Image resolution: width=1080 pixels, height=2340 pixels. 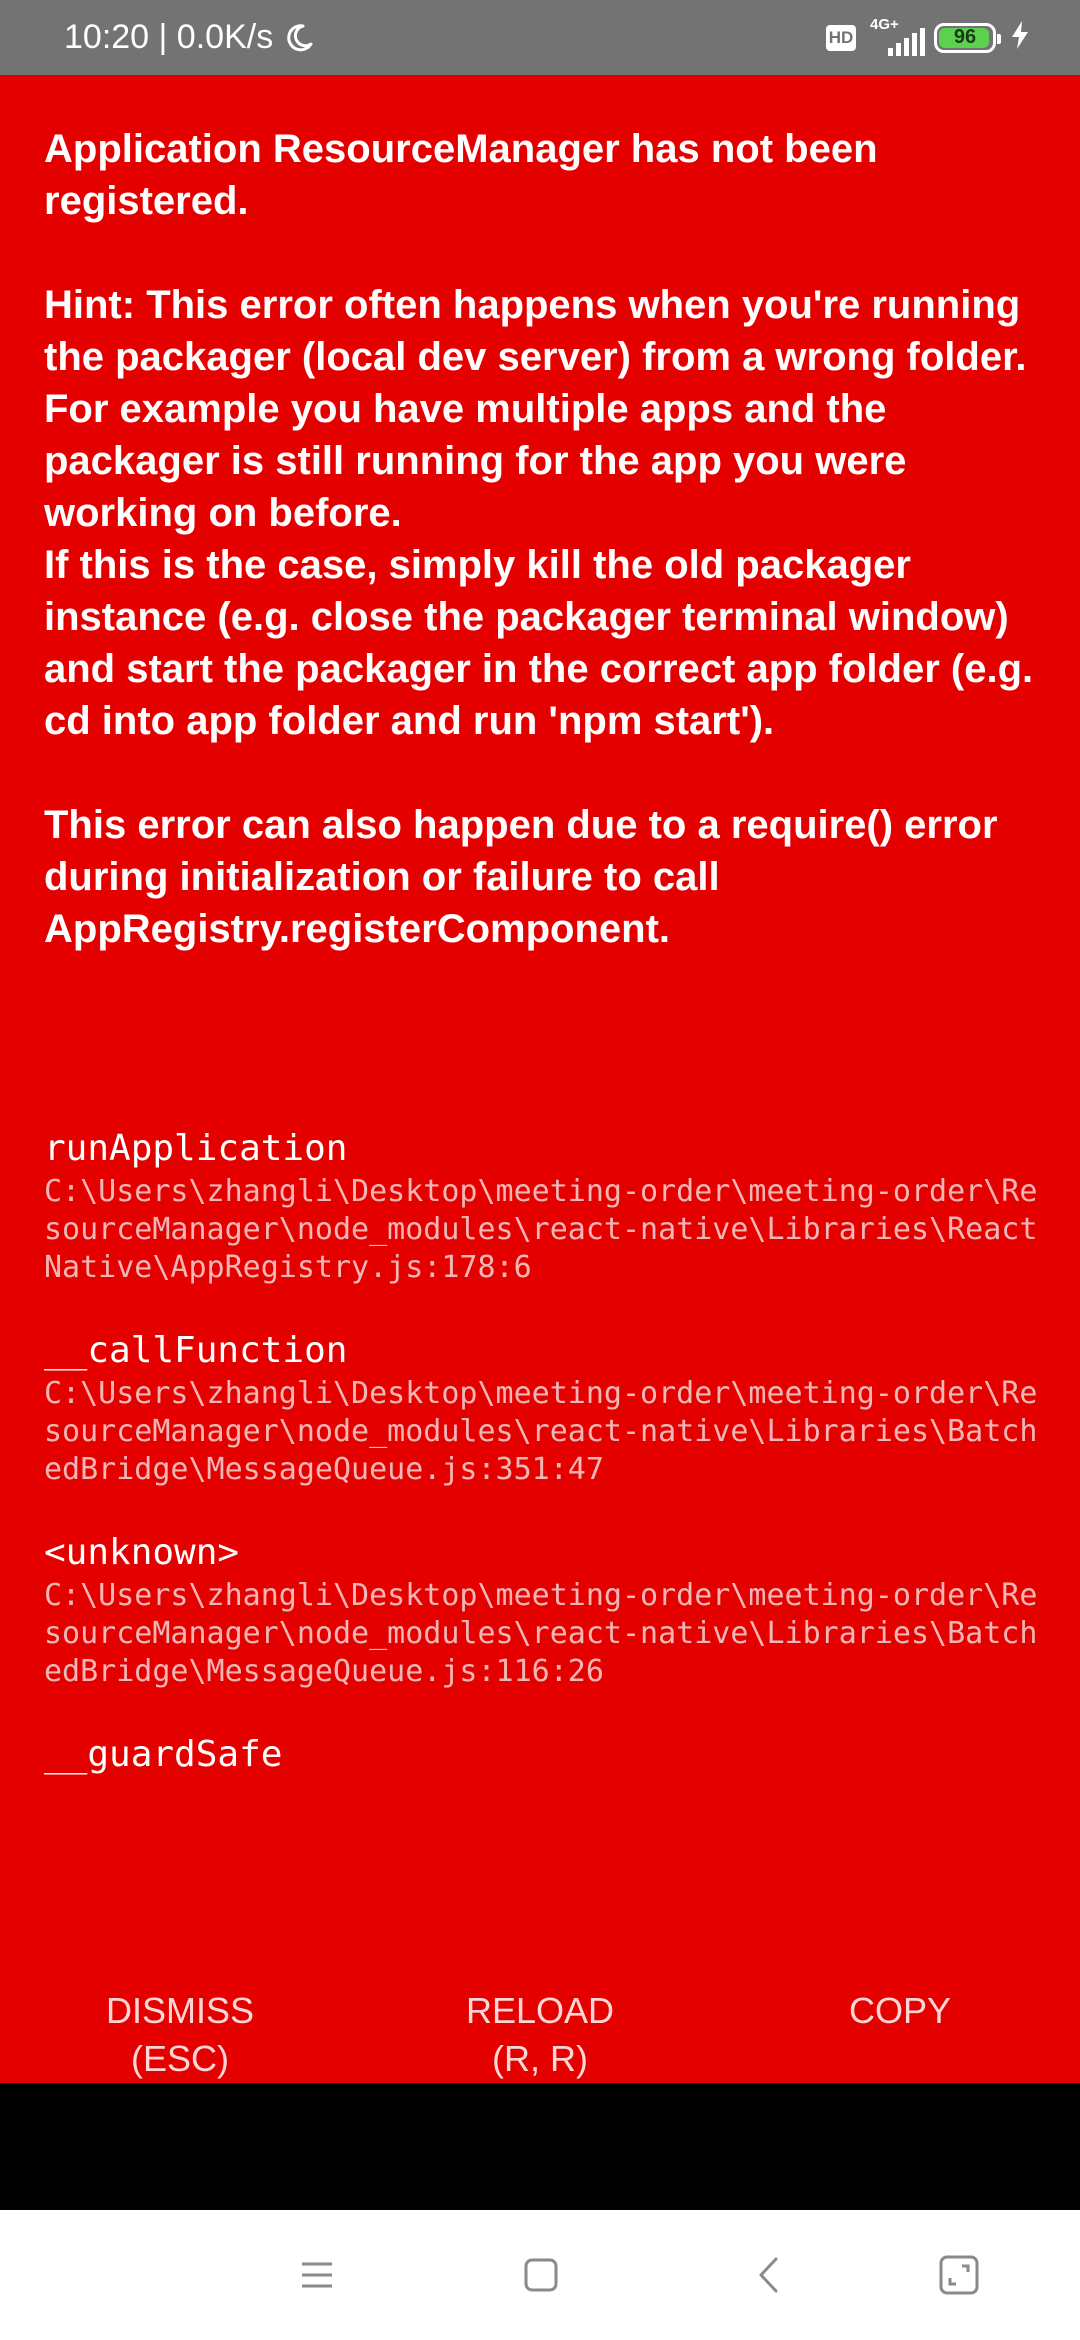 What do you see at coordinates (841, 37) in the screenshot?
I see `hd-badge: HD` at bounding box center [841, 37].